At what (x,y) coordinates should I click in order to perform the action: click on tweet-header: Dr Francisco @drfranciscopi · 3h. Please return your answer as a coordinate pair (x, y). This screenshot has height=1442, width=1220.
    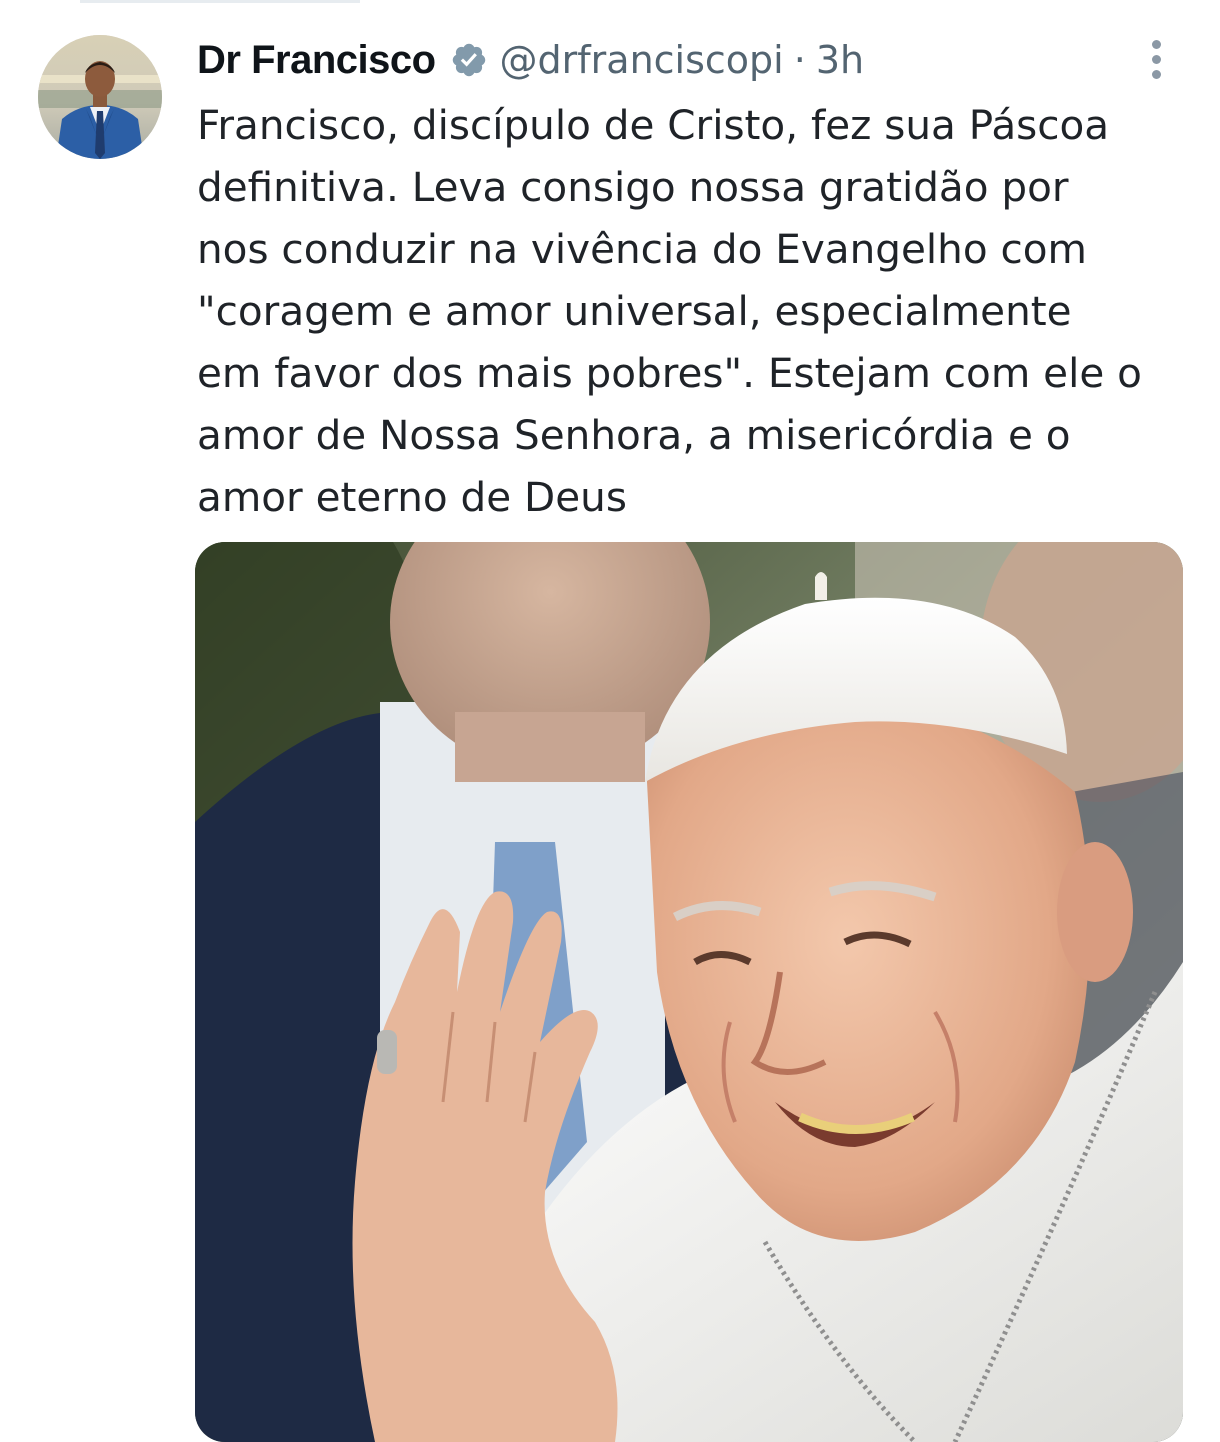
    Looking at the image, I should click on (530, 60).